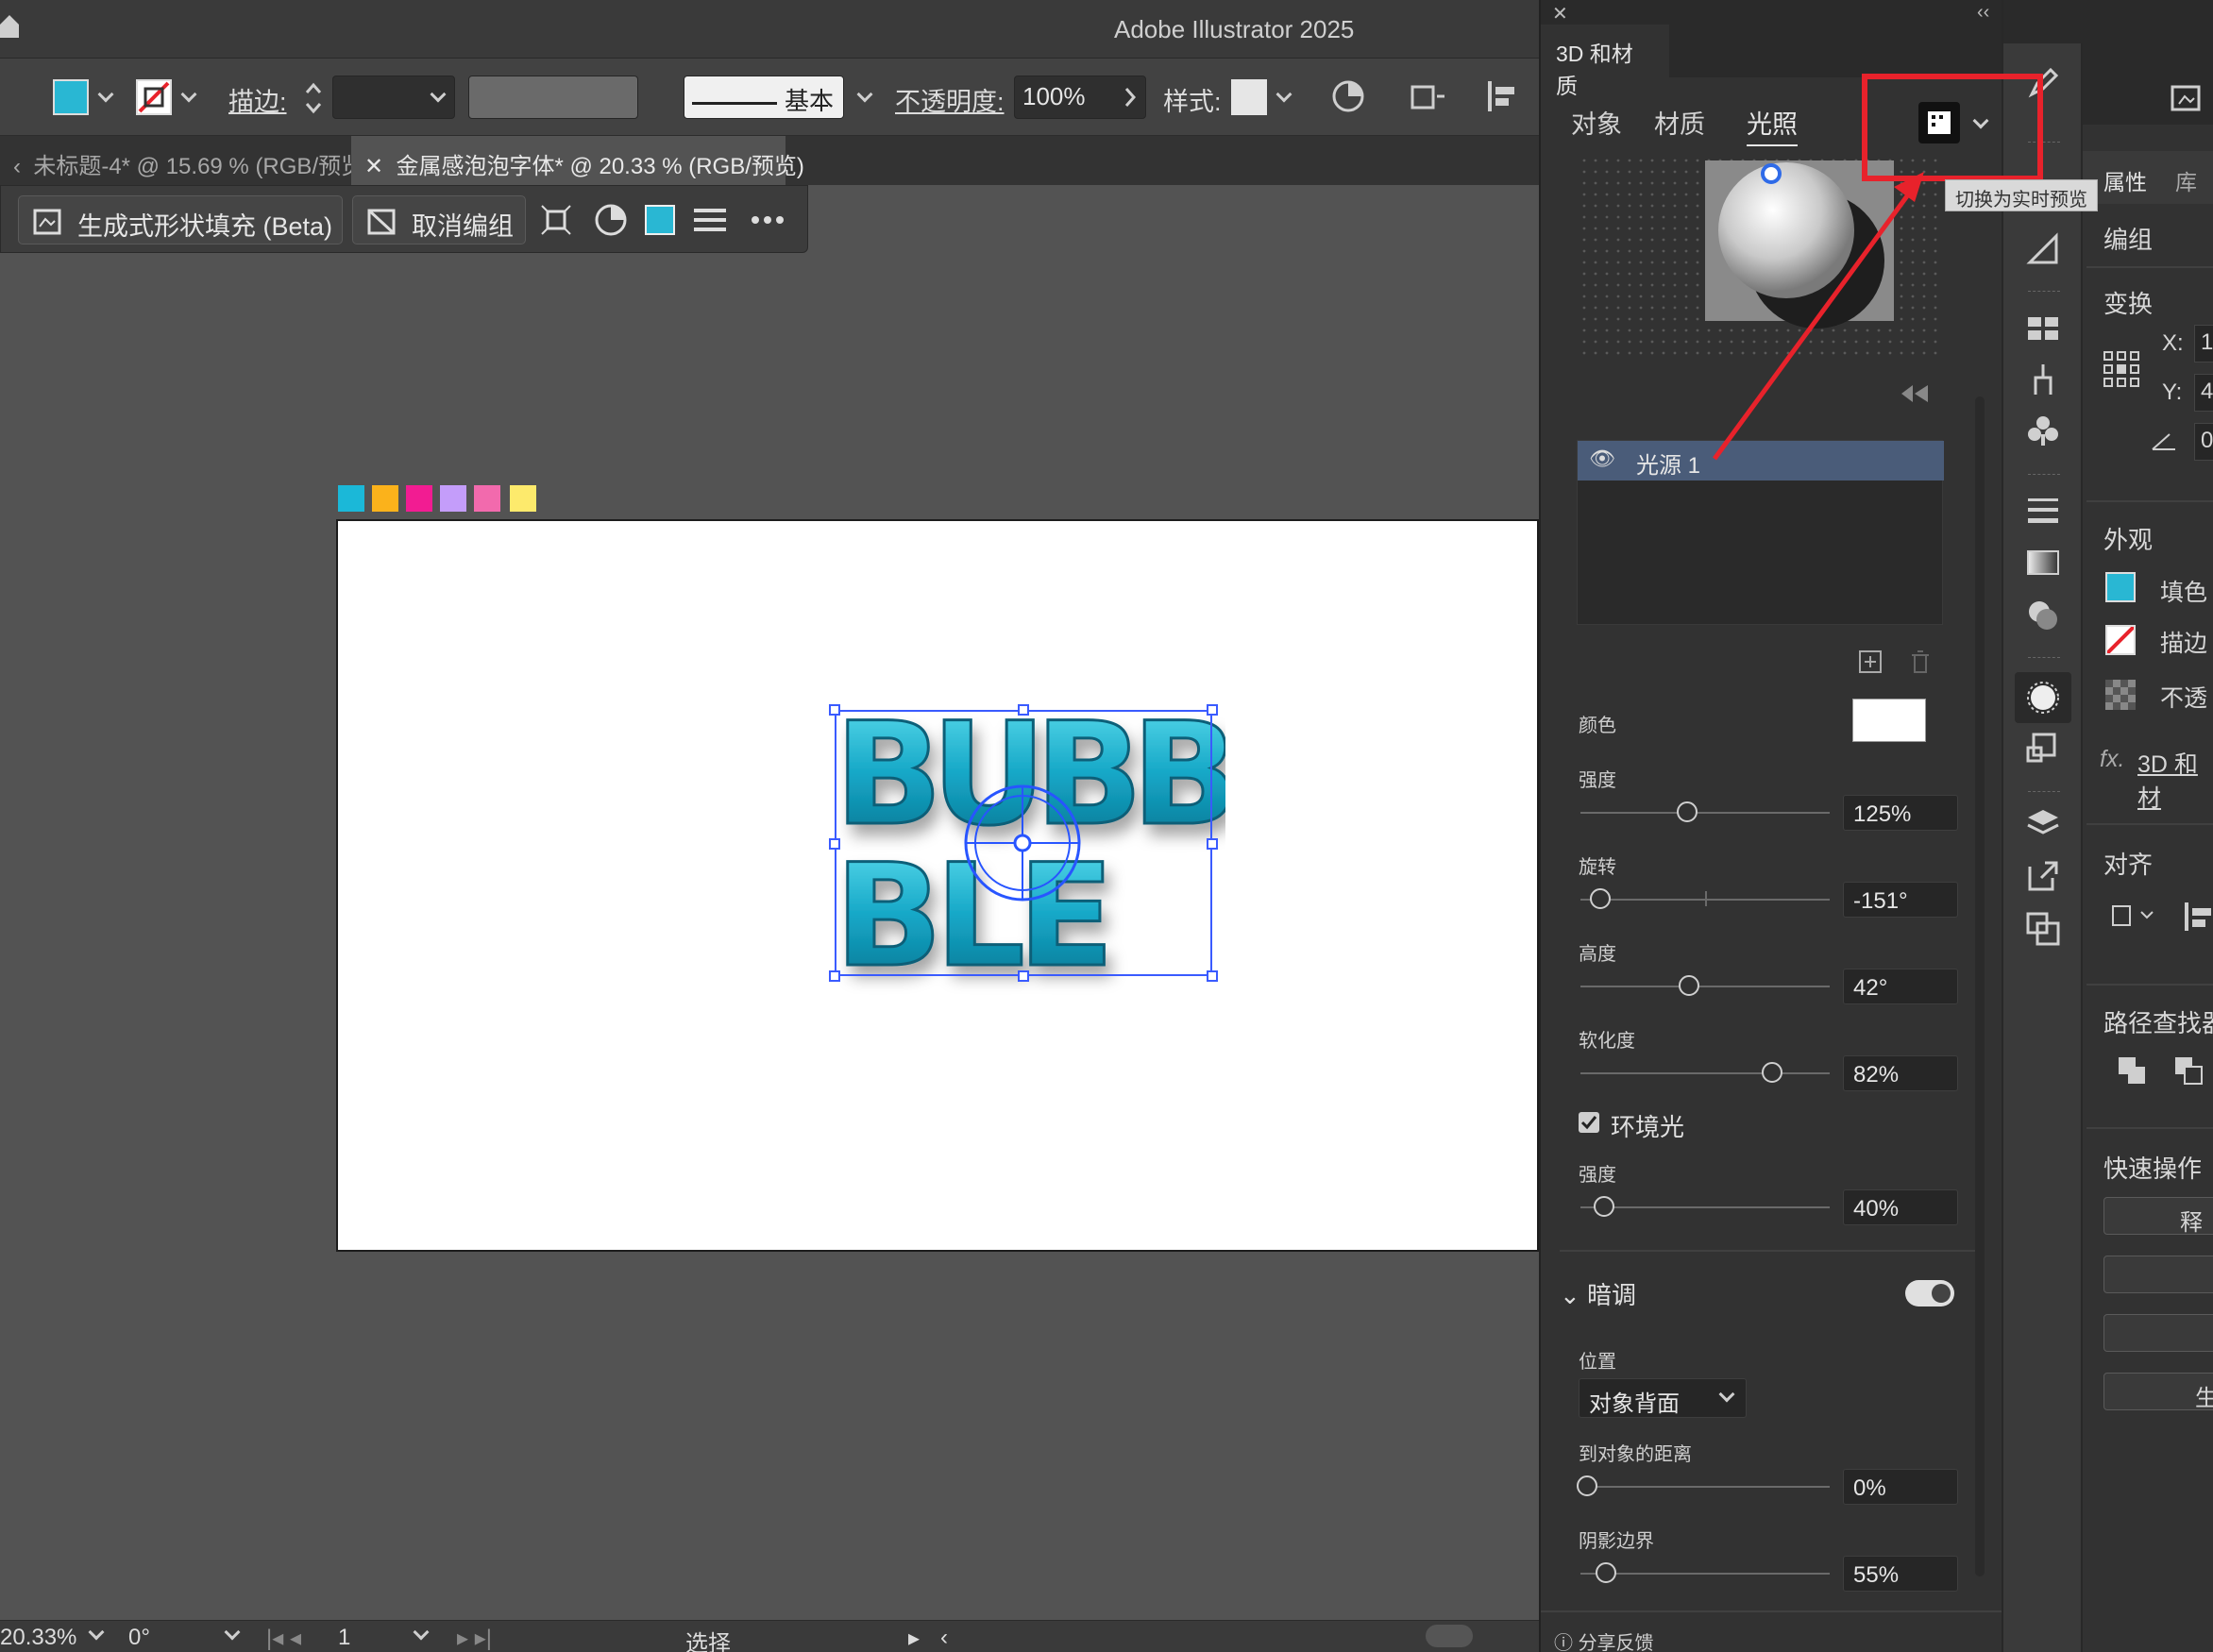 This screenshot has height=1652, width=2213. I want to click on variable-width-field, so click(553, 97).